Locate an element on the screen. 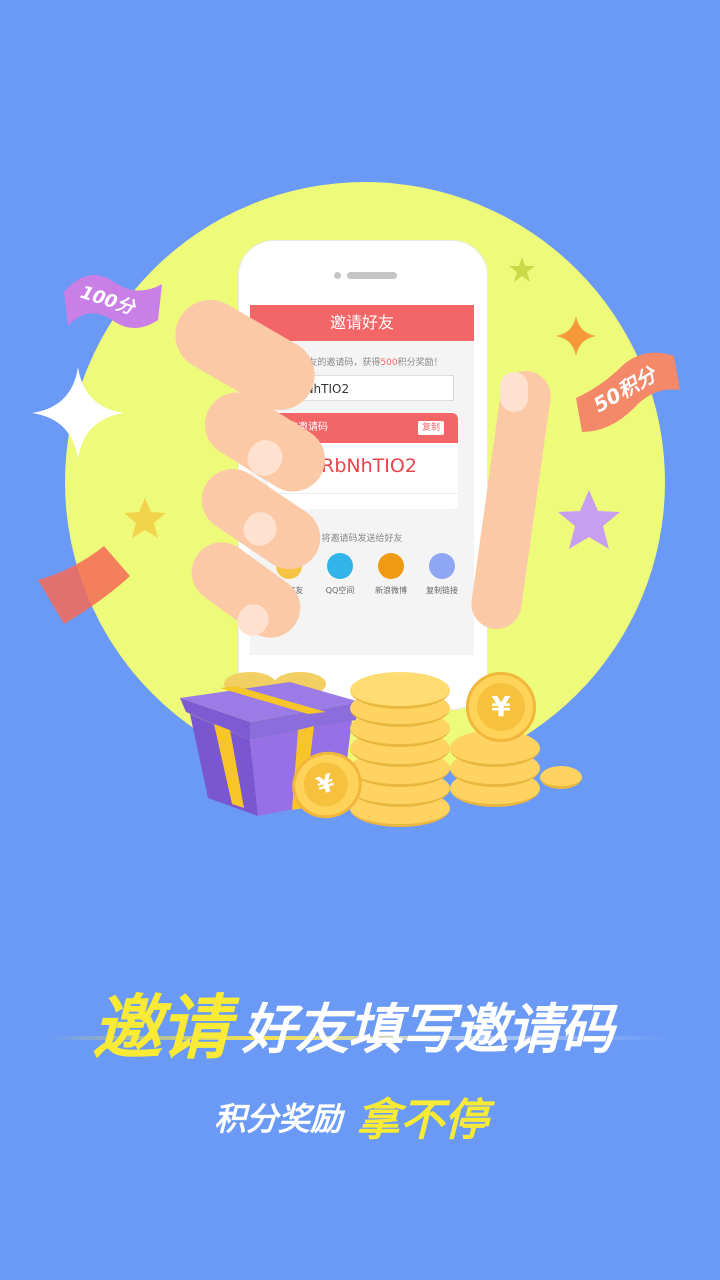 This screenshot has width=720, height=1280. star-yellow-icon is located at coordinates (145, 518).